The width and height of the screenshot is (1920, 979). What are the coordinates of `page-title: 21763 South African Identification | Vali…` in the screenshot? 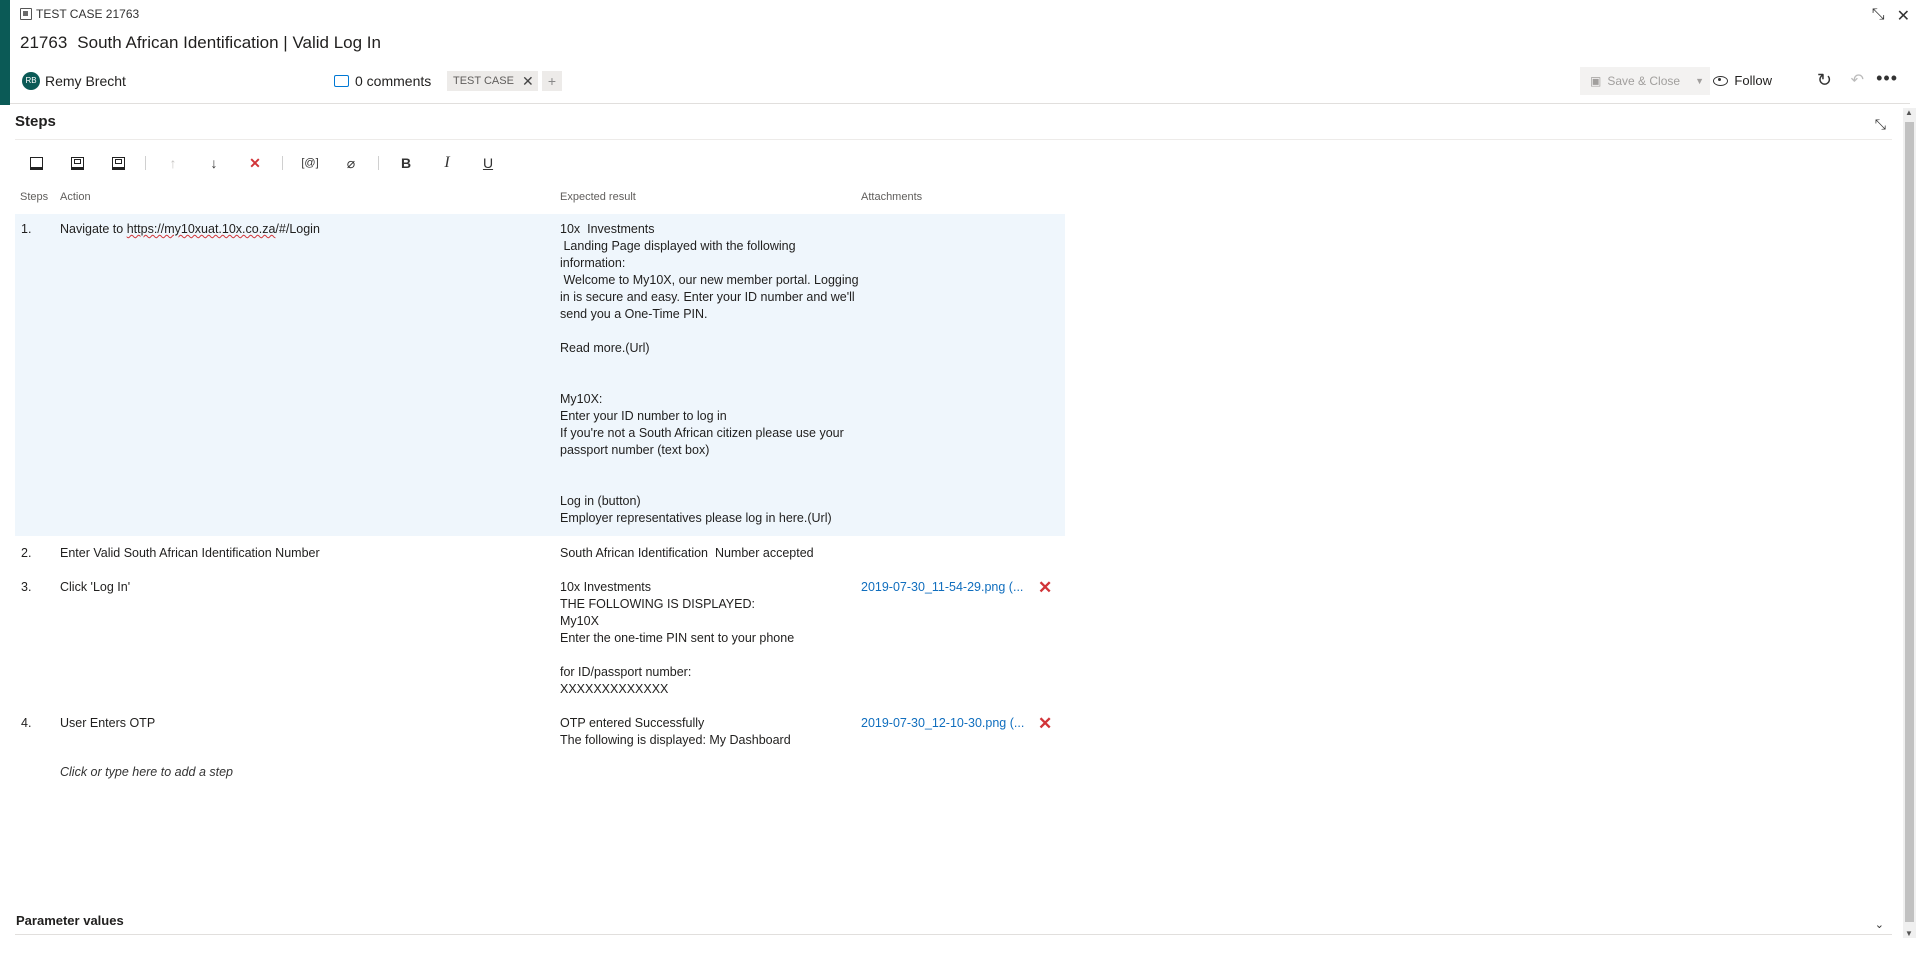 It's located at (200, 43).